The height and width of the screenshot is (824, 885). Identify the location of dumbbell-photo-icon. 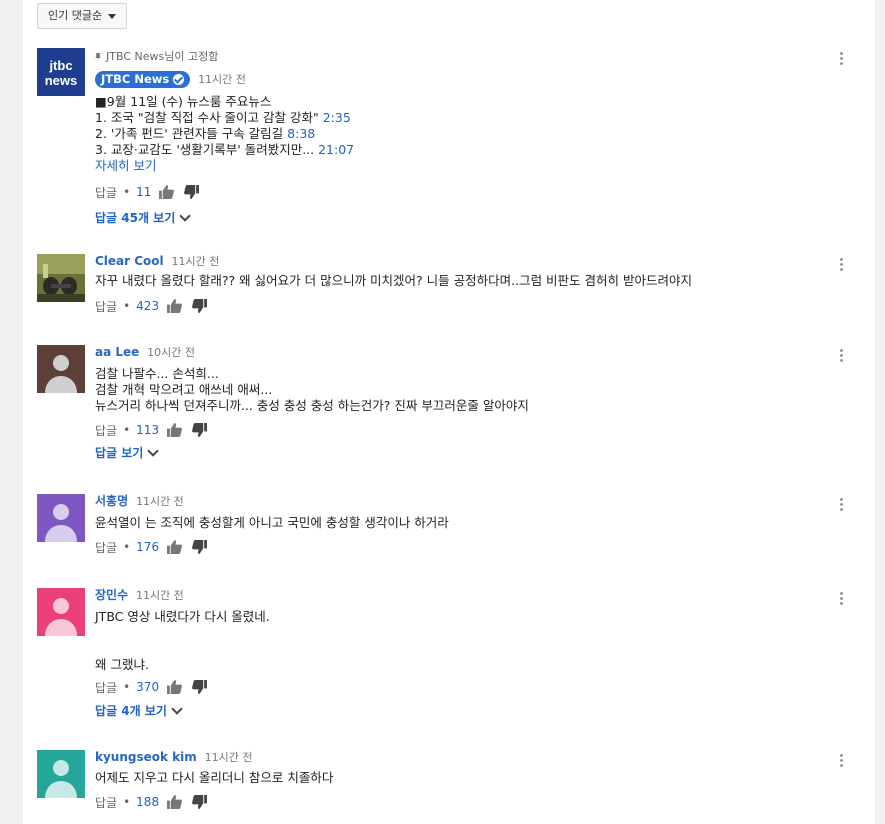
(61, 278).